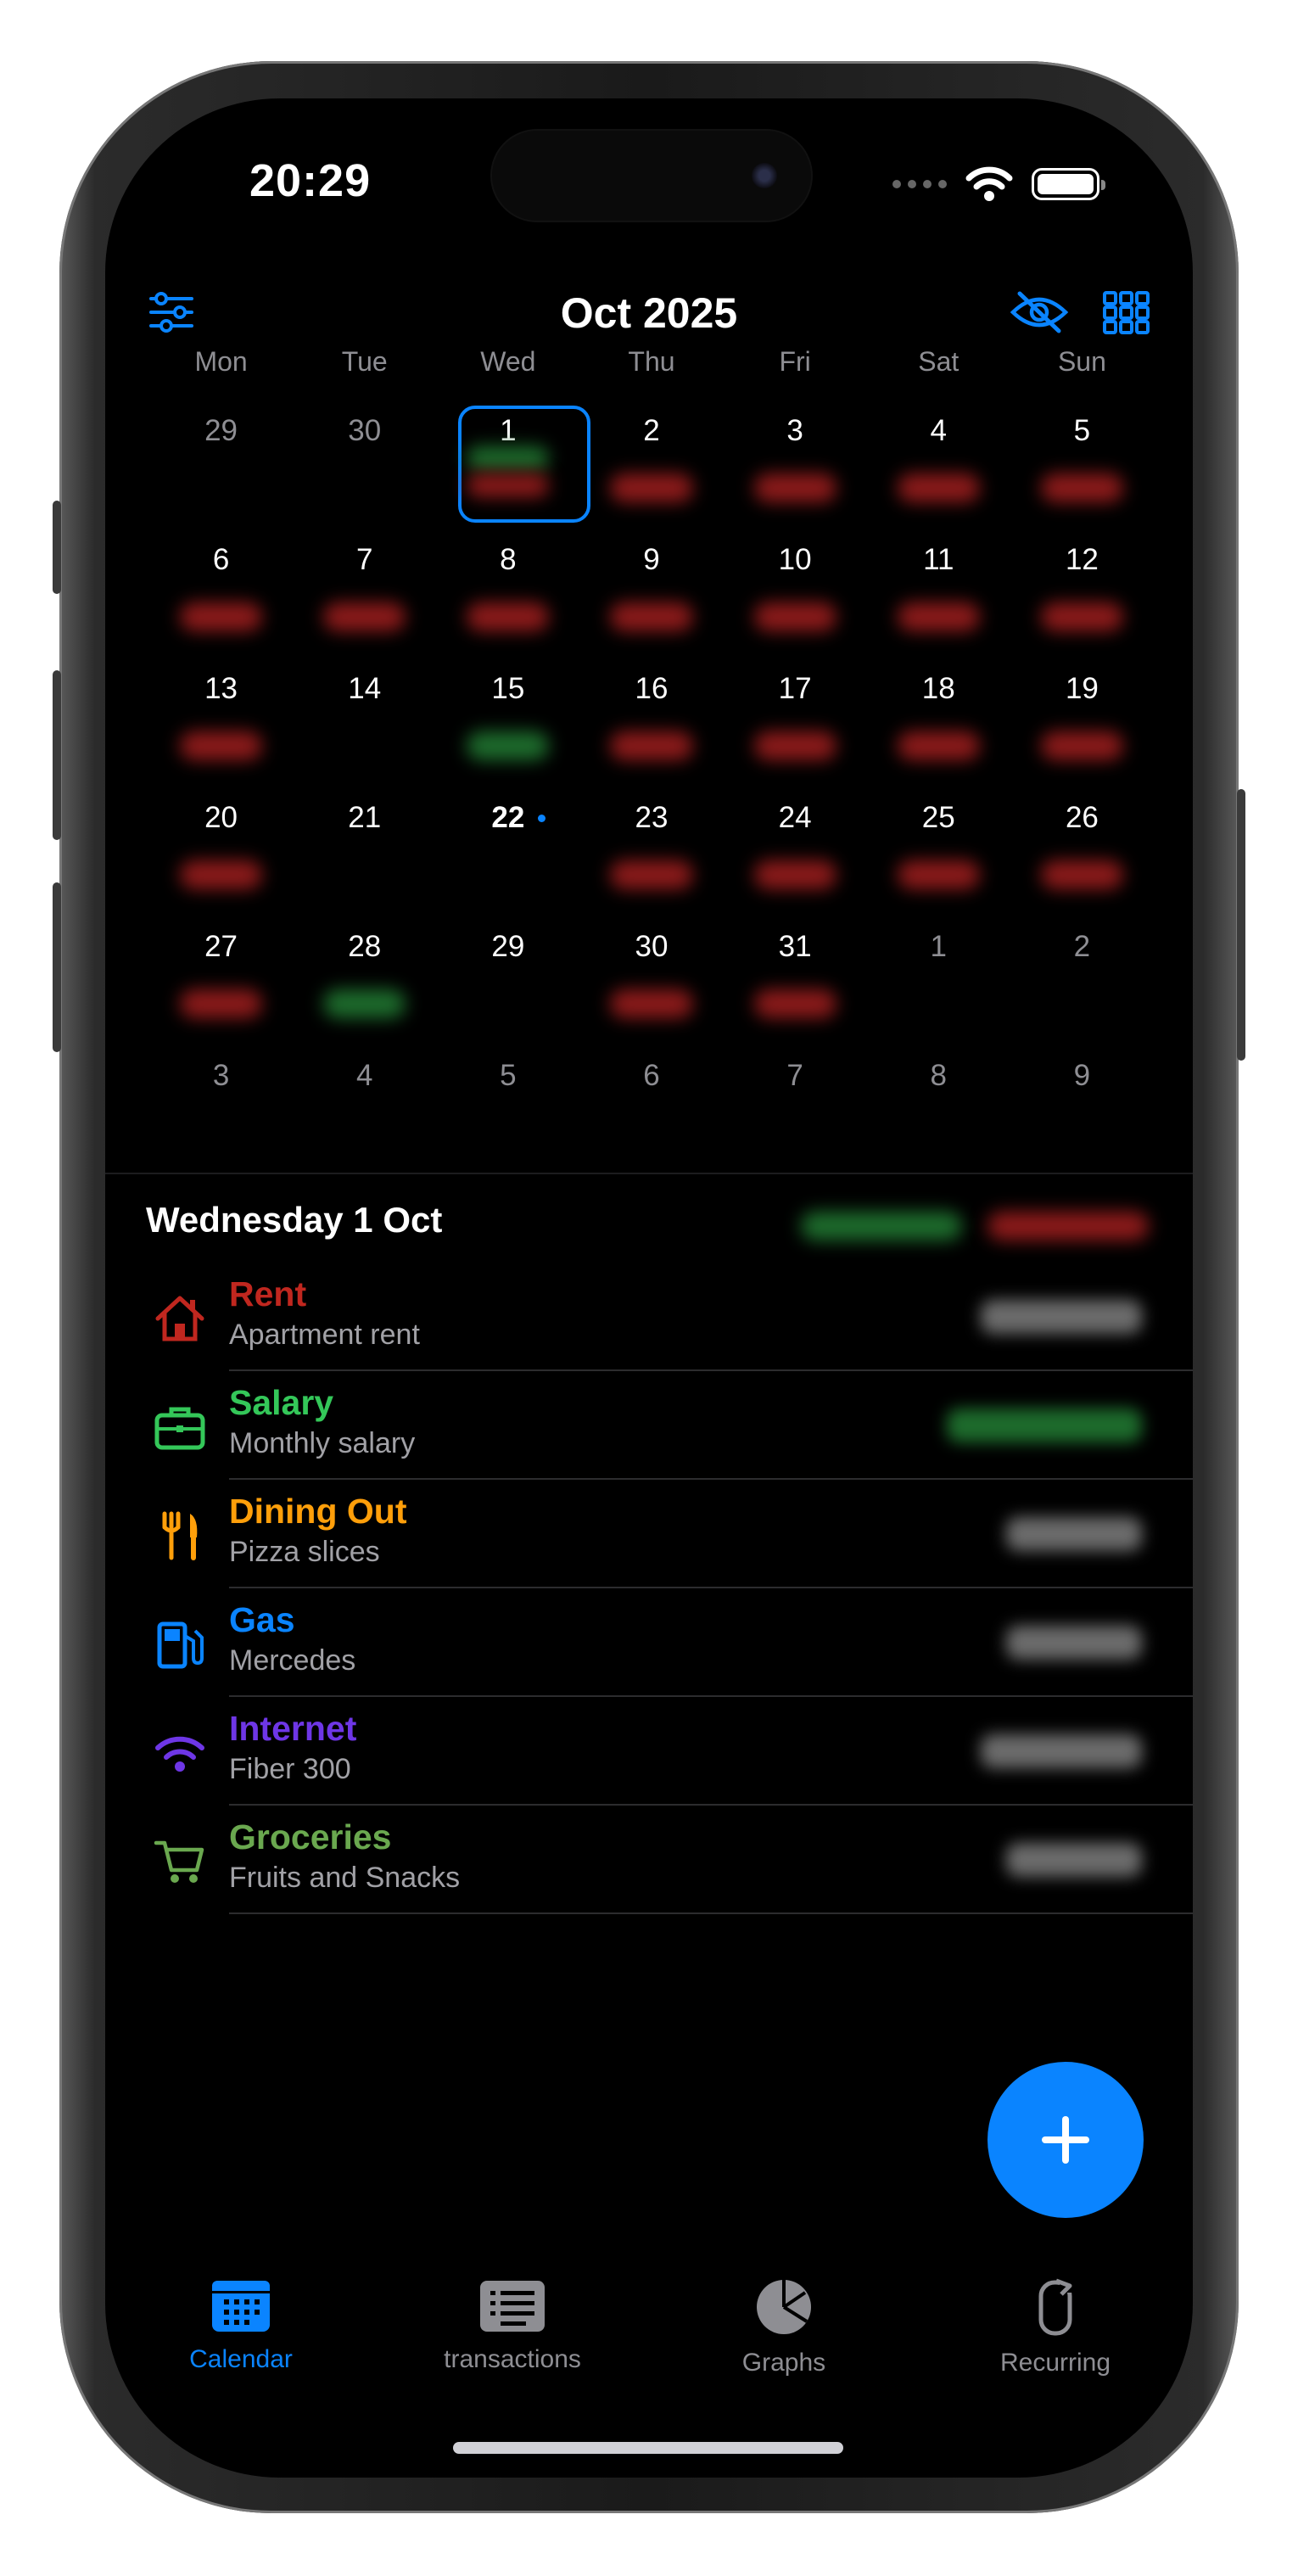 The width and height of the screenshot is (1298, 2576). What do you see at coordinates (1082, 728) in the screenshot?
I see `calendar-day: 19` at bounding box center [1082, 728].